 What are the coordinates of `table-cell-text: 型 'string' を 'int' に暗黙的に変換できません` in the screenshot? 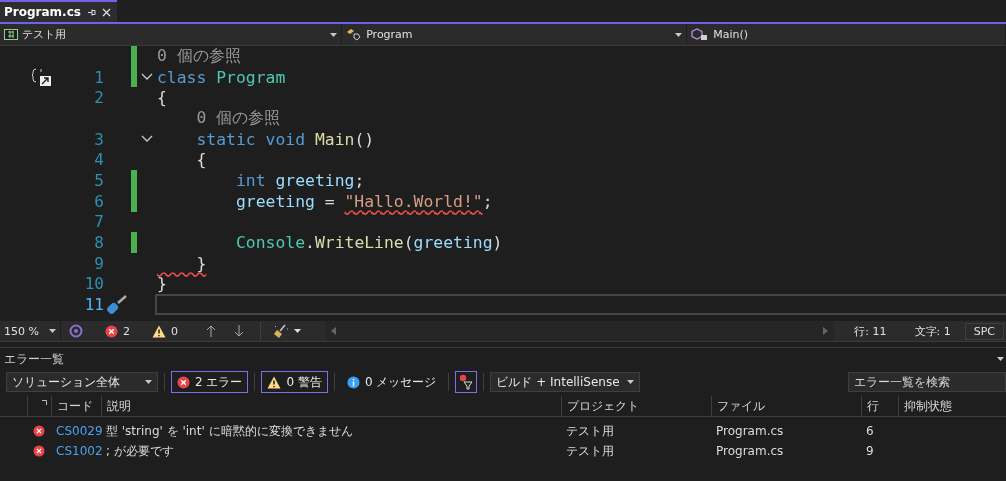 It's located at (229, 431).